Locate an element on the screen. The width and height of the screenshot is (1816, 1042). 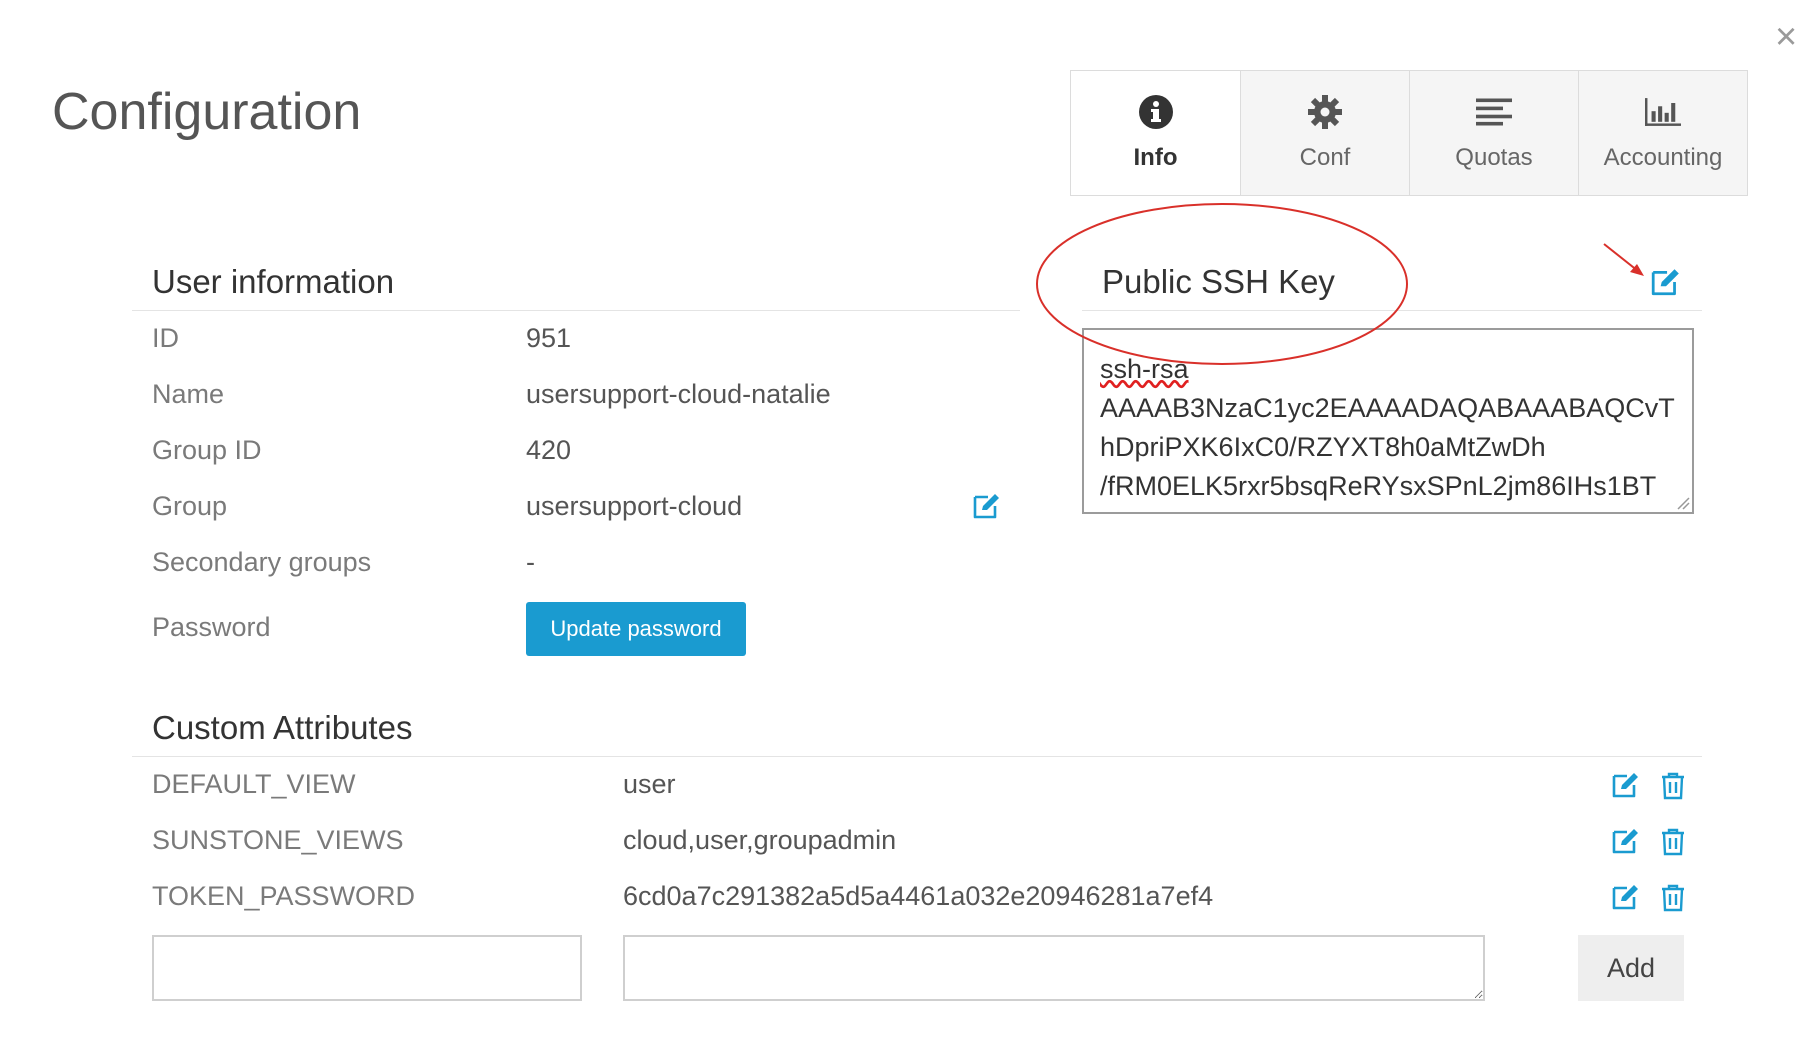
row-label-password: Password is located at coordinates (211, 627).